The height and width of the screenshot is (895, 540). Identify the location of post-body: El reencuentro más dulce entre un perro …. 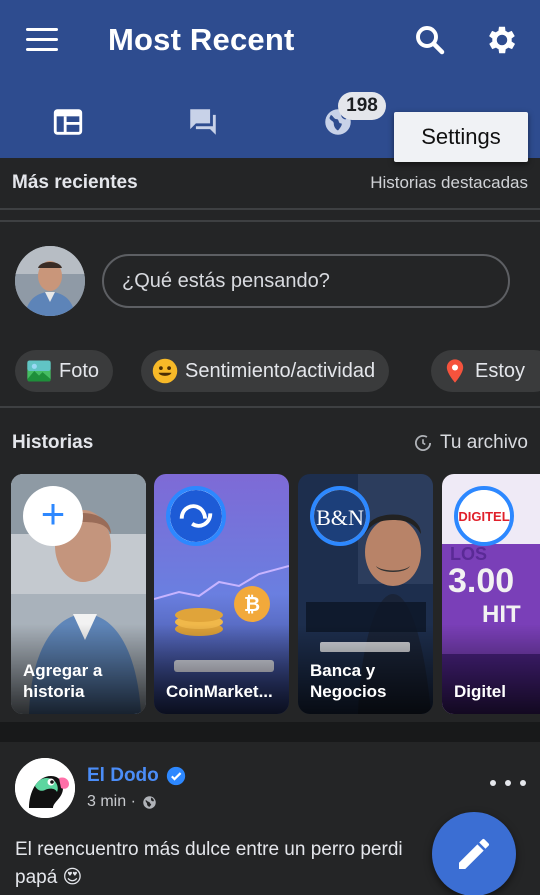
(209, 863).